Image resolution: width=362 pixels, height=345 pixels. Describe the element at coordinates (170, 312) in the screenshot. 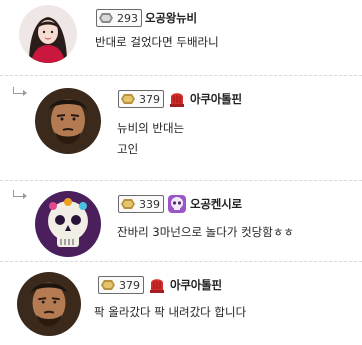

I see `comment-text: 팍 올라갔다 팍 내려갔다 합니다` at that location.